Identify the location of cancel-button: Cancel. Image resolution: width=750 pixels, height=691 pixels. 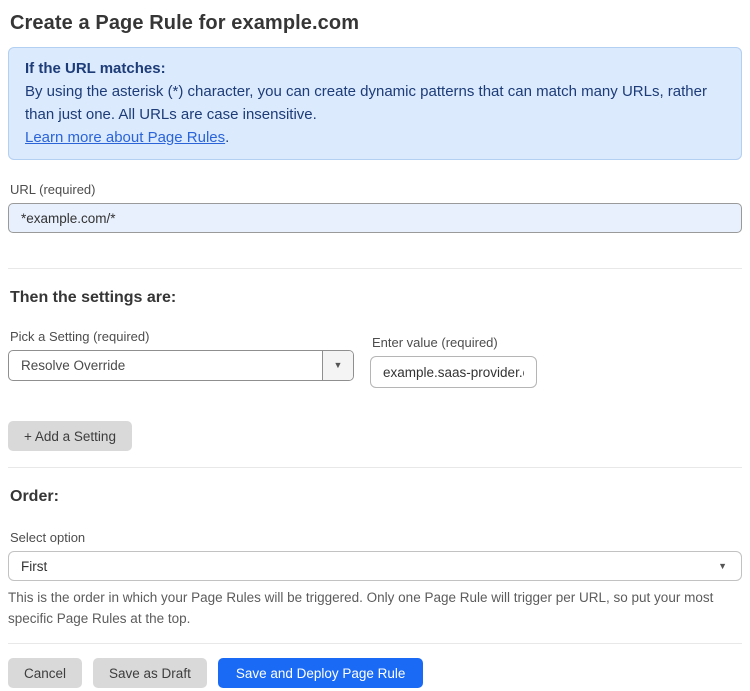
(45, 673).